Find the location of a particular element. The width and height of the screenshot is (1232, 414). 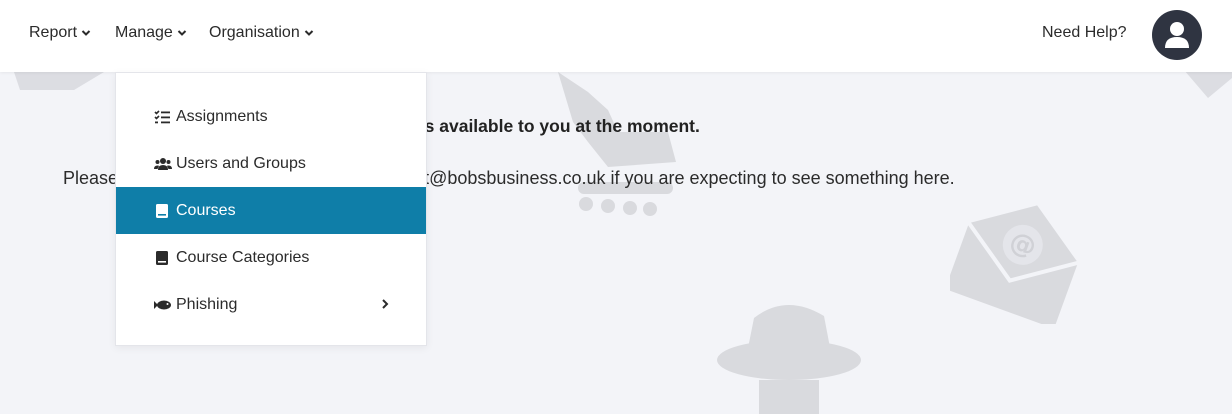

menu-item-label: Courses is located at coordinates (206, 210).